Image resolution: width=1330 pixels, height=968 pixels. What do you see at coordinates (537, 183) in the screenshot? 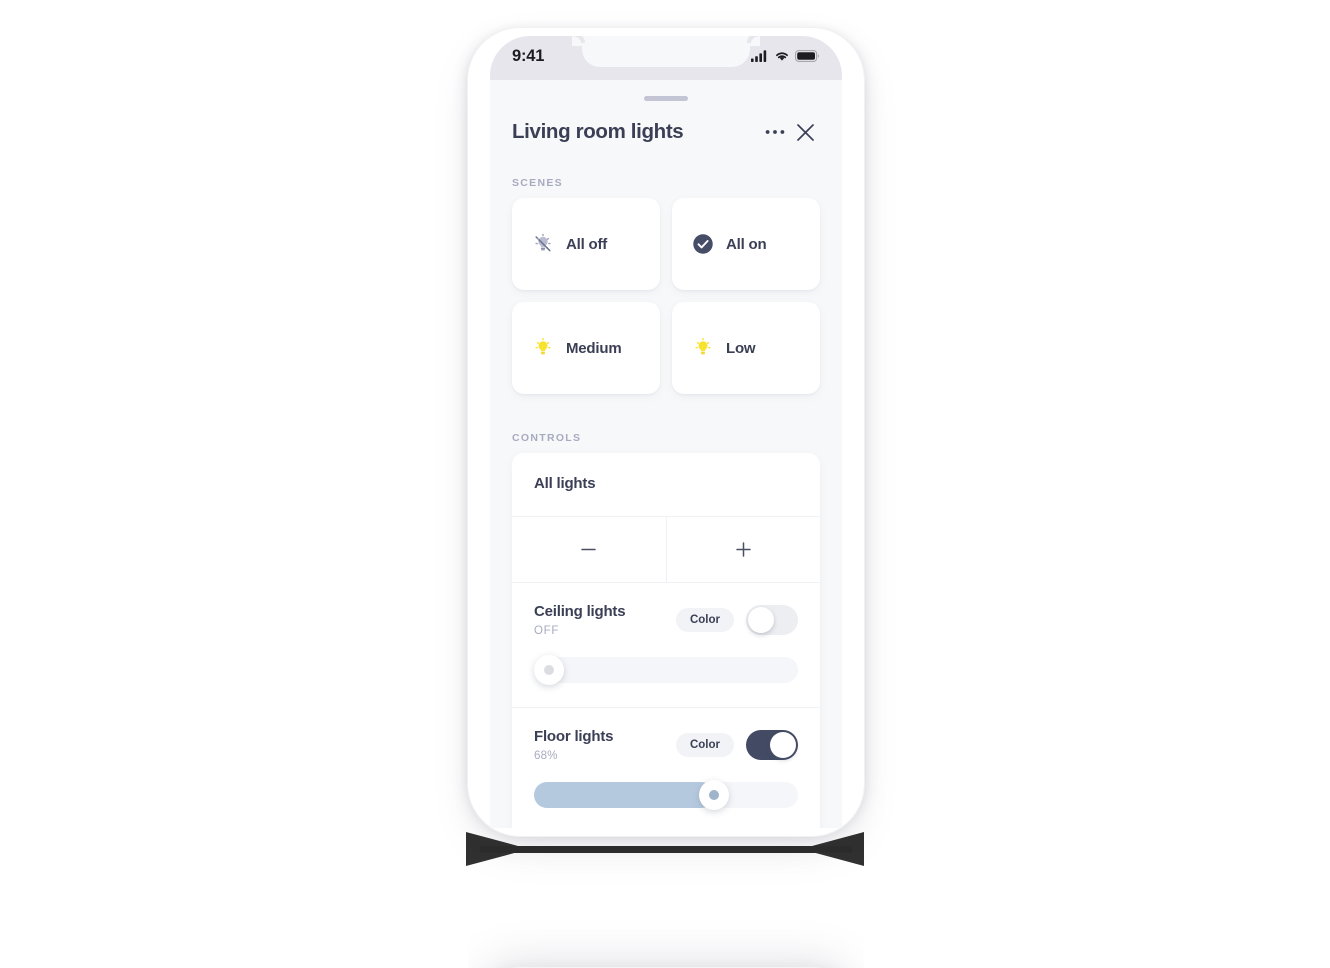
I see `scenes-section-label: SCENES` at bounding box center [537, 183].